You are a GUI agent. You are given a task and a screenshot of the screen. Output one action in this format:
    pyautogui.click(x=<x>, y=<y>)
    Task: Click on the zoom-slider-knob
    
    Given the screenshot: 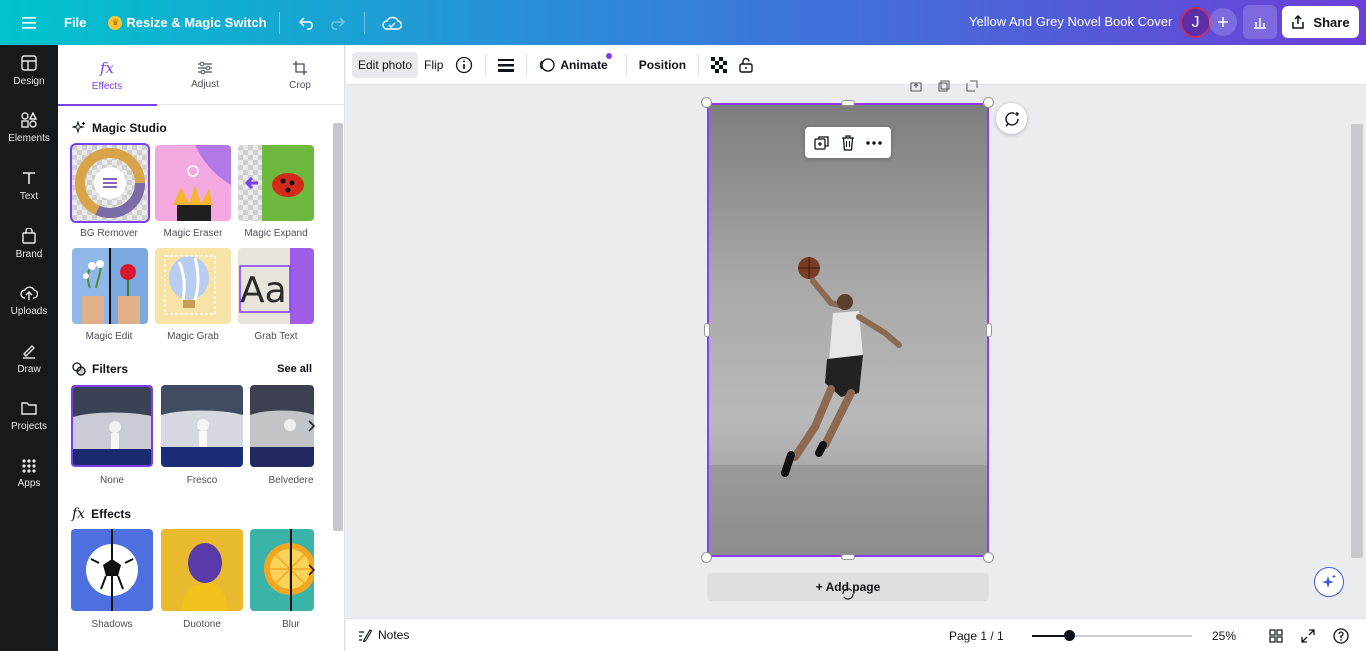 What is the action you would take?
    pyautogui.click(x=1069, y=635)
    